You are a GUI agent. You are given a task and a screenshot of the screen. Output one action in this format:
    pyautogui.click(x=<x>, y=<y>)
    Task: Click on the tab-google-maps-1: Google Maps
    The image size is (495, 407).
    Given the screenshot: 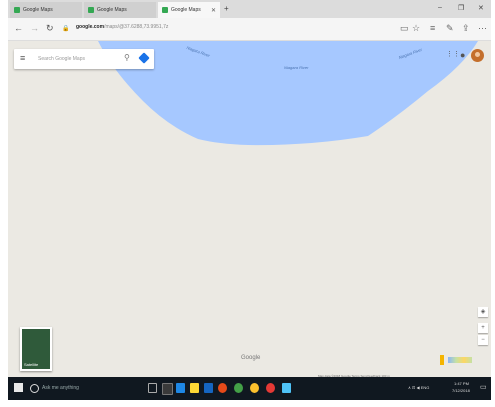 What is the action you would take?
    pyautogui.click(x=46, y=10)
    